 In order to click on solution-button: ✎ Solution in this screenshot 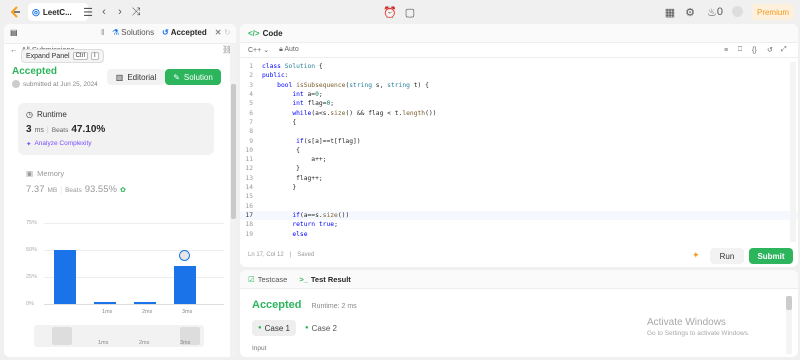, I will do `click(193, 77)`.